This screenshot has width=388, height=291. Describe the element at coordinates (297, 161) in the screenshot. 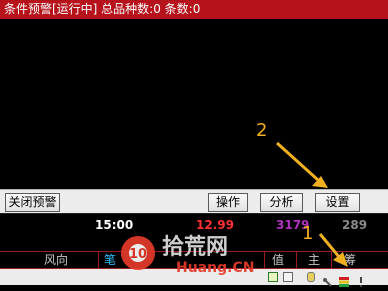

I see `arrow-to-settings` at that location.